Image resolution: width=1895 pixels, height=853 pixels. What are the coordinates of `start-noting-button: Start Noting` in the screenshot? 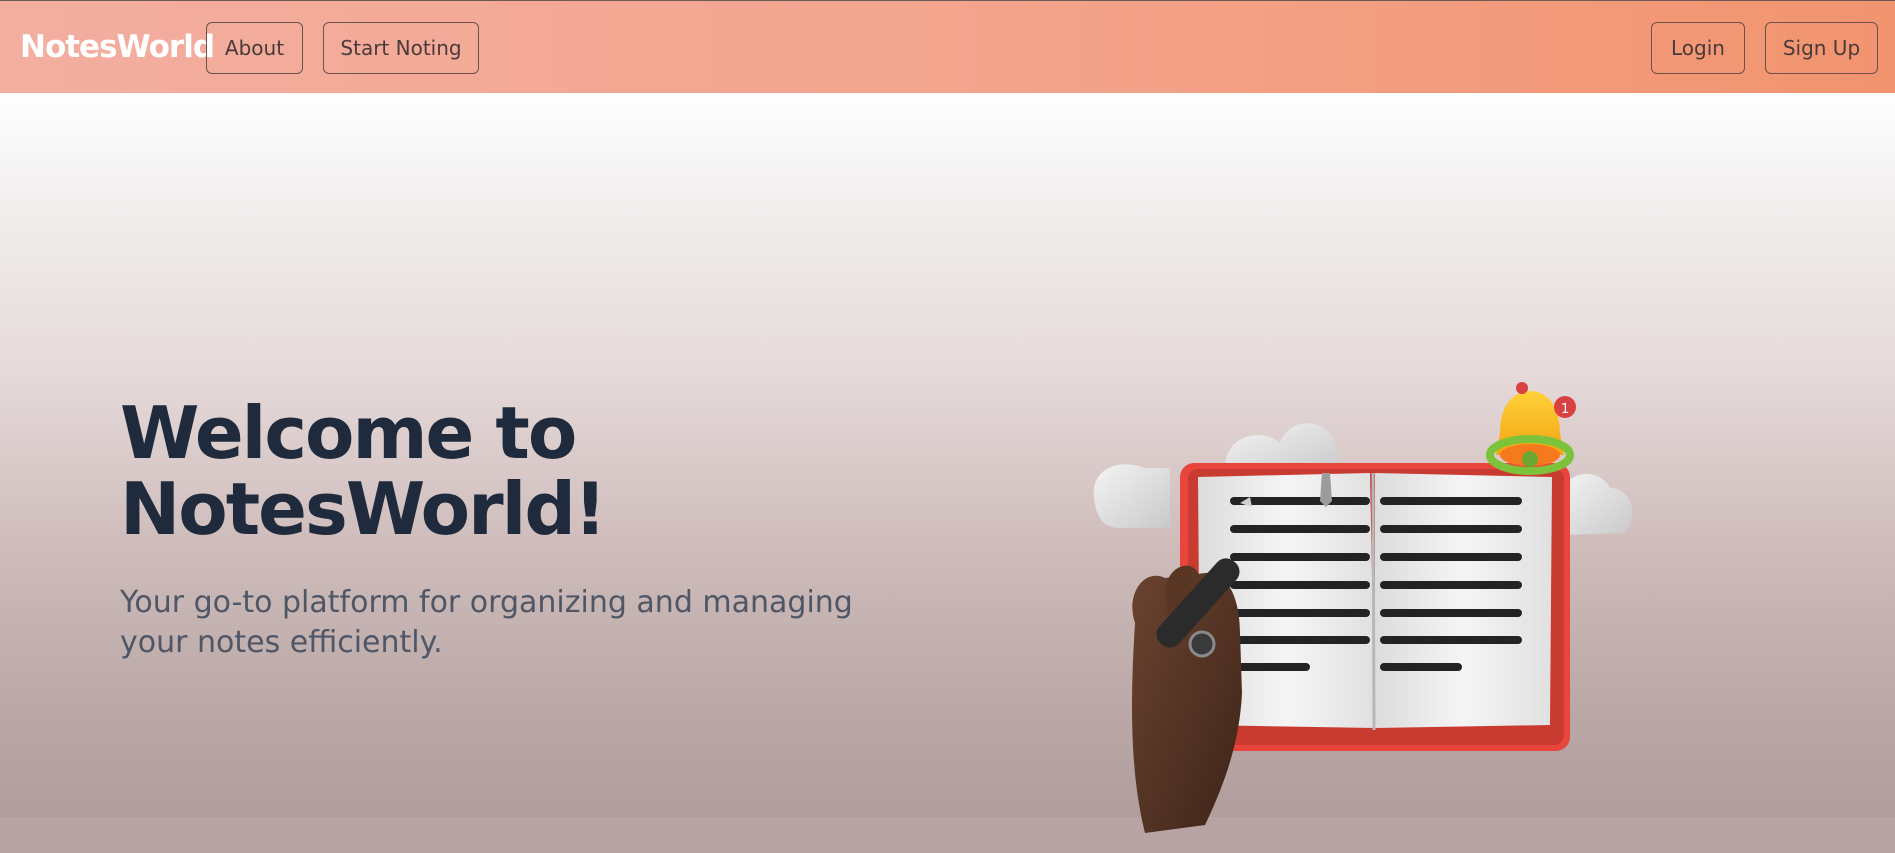 It's located at (401, 48).